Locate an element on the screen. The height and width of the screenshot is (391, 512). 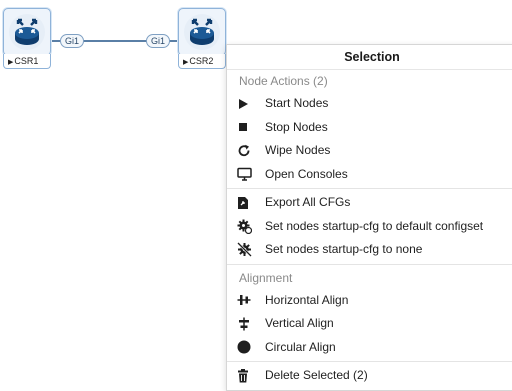
node-csr1: ▶CSR1 is located at coordinates (27, 38).